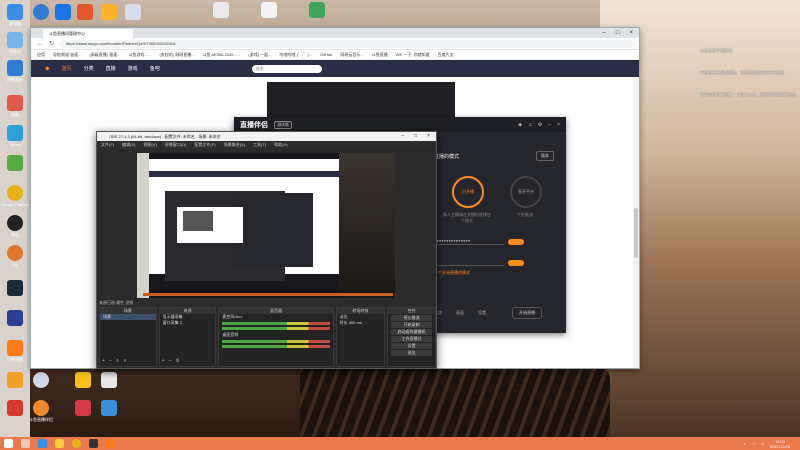 Image resolution: width=800 pixels, height=450 pixels. I want to click on search-icon, so click(25, 443).